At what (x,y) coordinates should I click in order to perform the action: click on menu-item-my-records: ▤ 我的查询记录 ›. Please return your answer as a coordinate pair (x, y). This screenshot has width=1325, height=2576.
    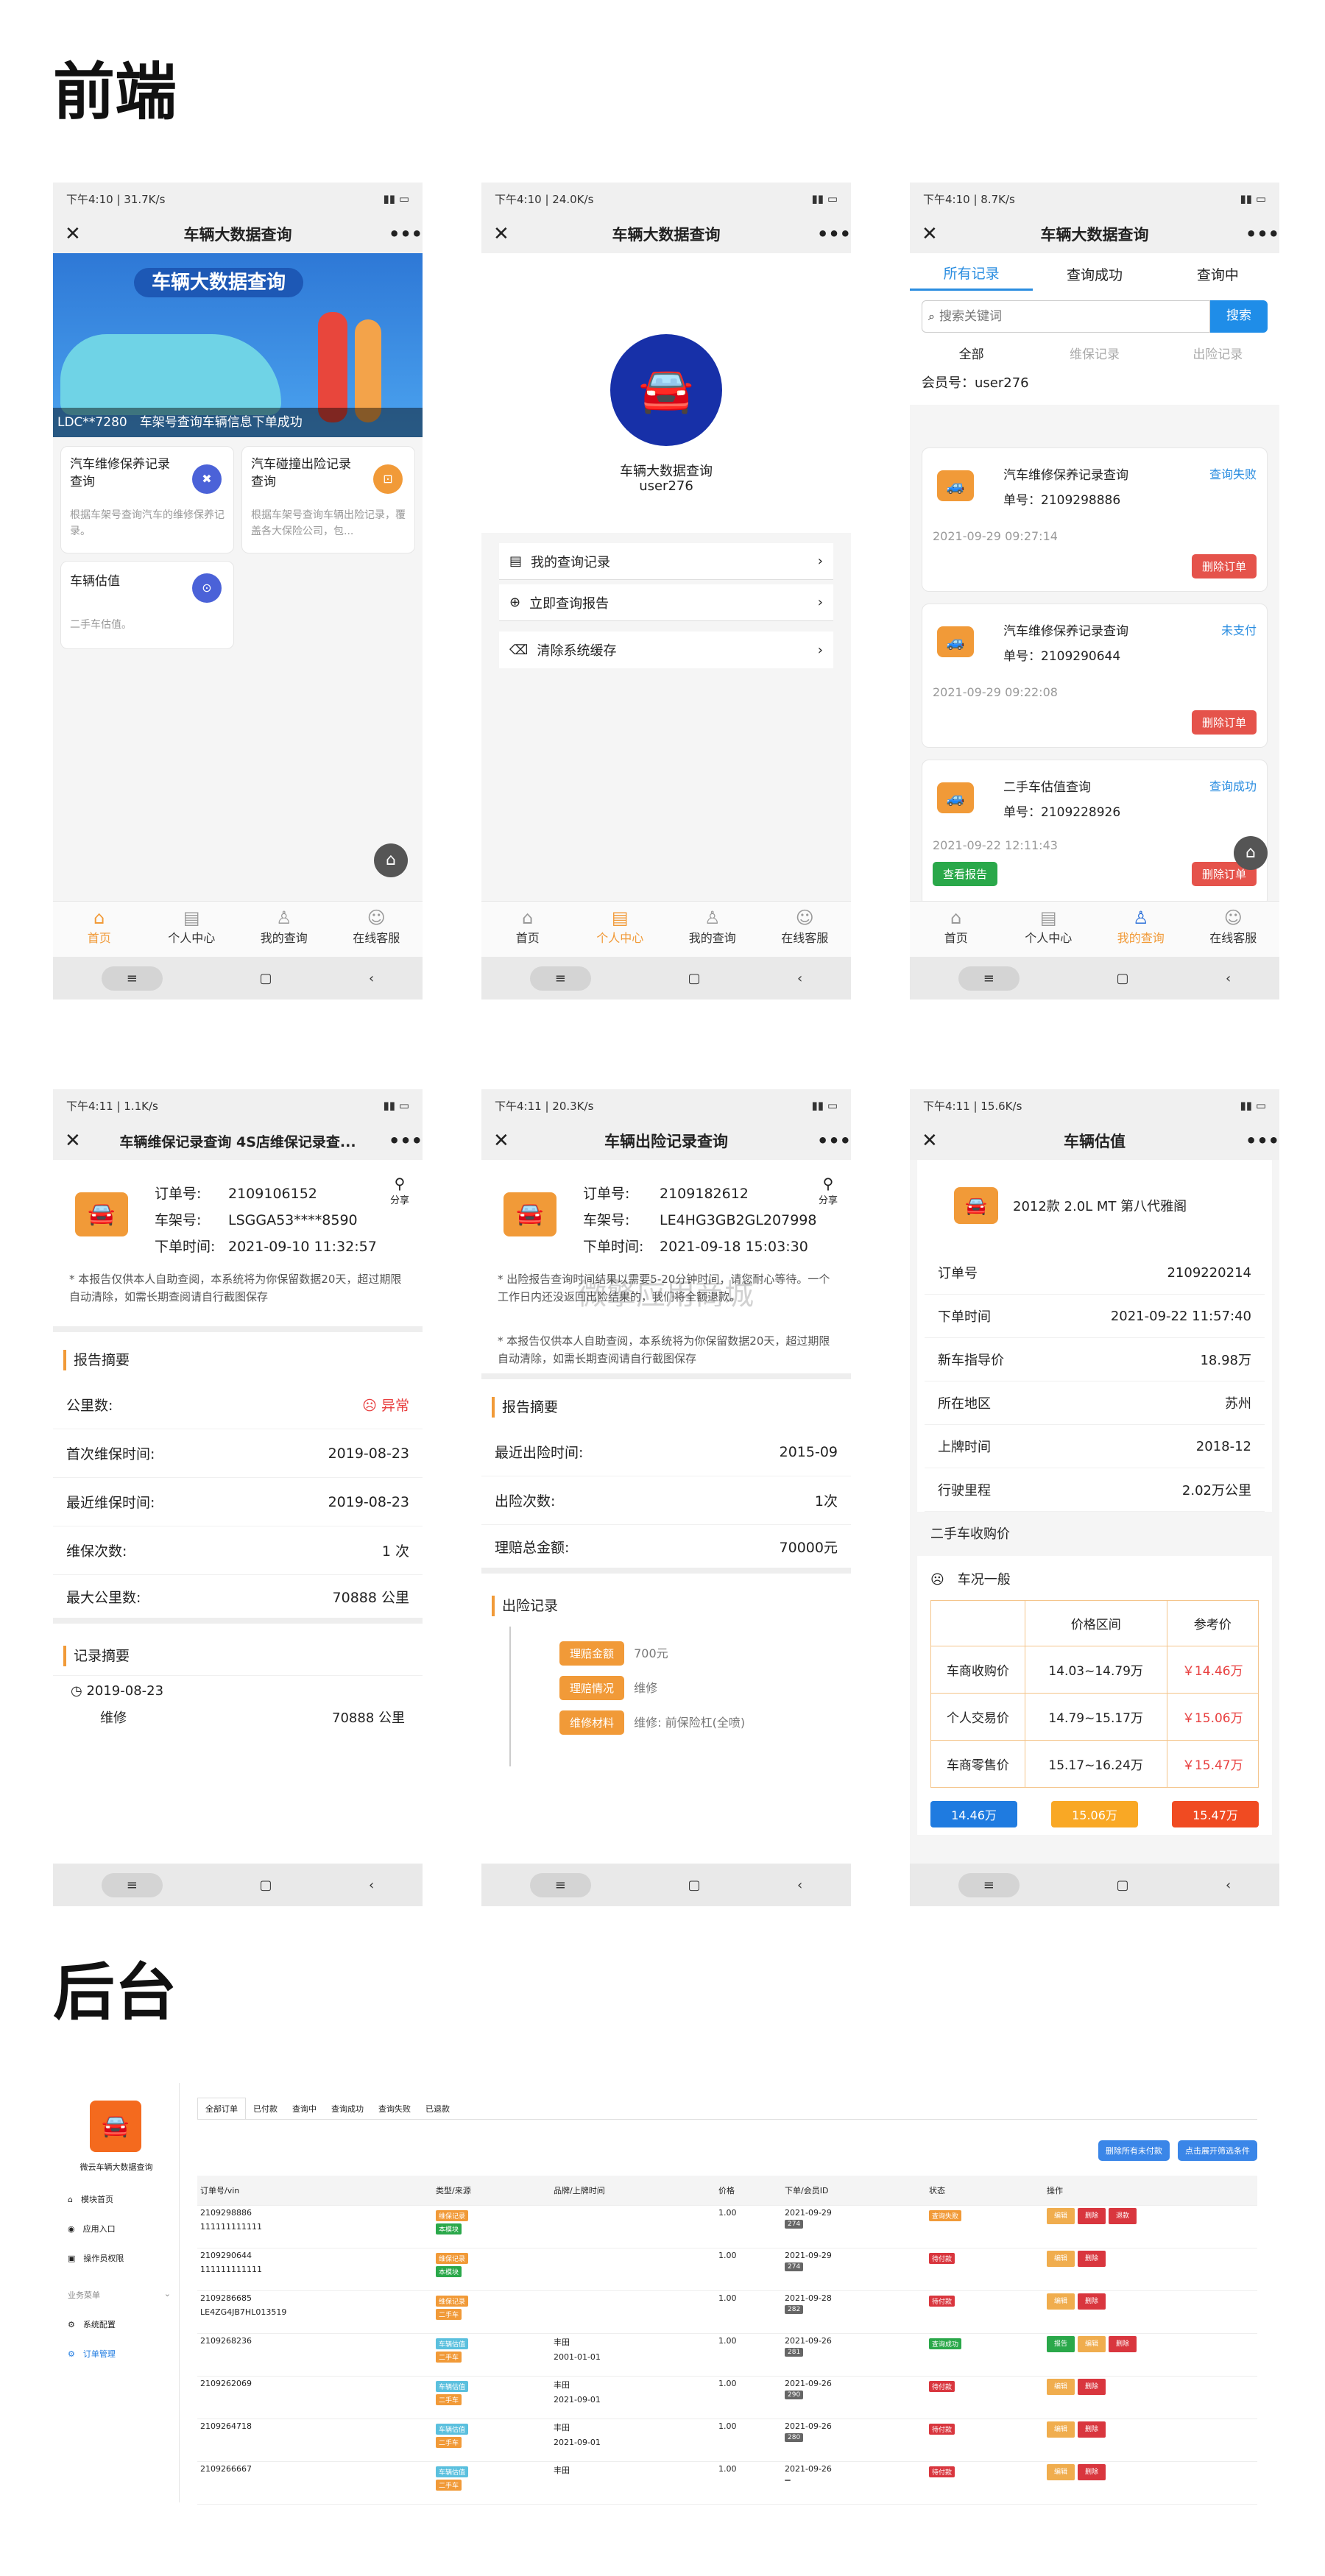
    Looking at the image, I should click on (666, 561).